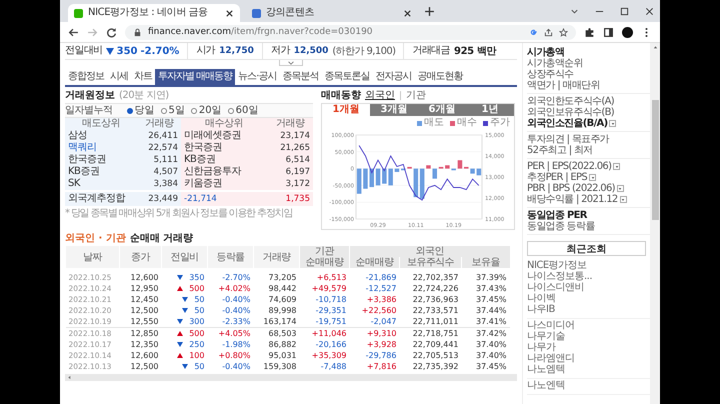 The image size is (720, 404). I want to click on table-cell-text: -12,527, so click(381, 288).